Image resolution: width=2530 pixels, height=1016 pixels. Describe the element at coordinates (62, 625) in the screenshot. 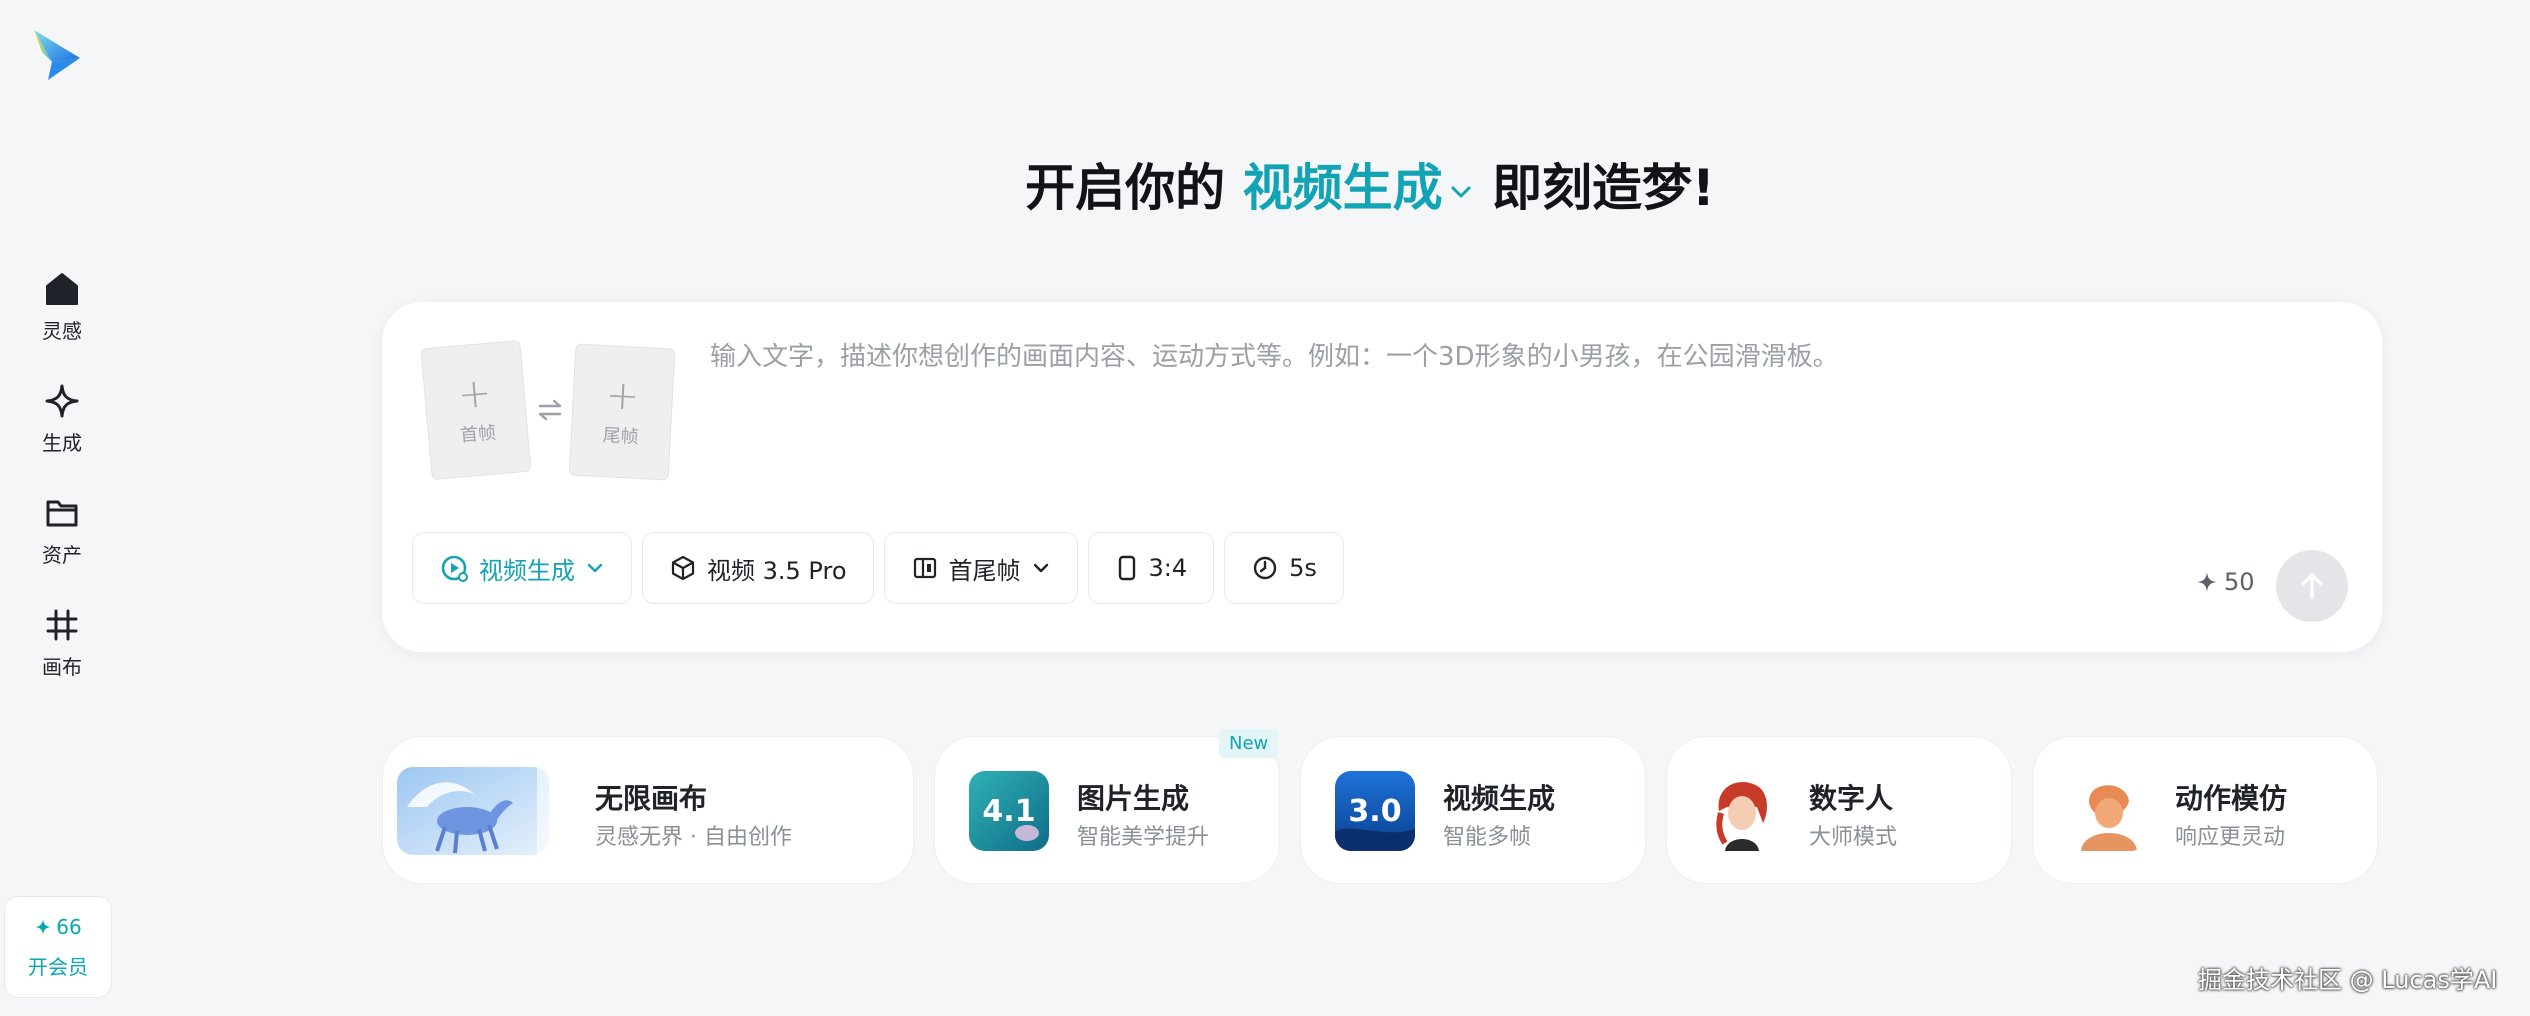

I see `hash-icon` at that location.